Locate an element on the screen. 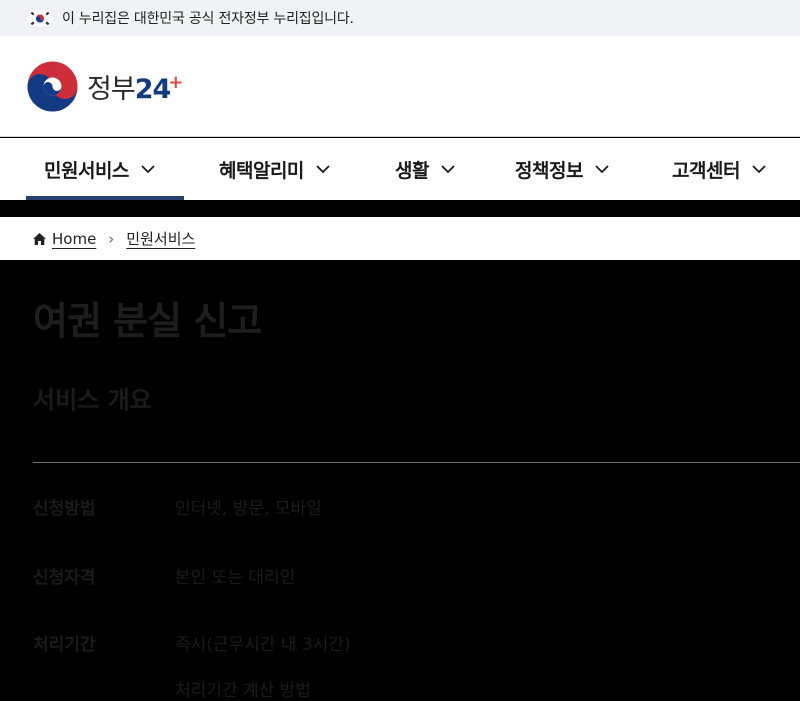  nav-item-label: 민원서비스 is located at coordinates (86, 170).